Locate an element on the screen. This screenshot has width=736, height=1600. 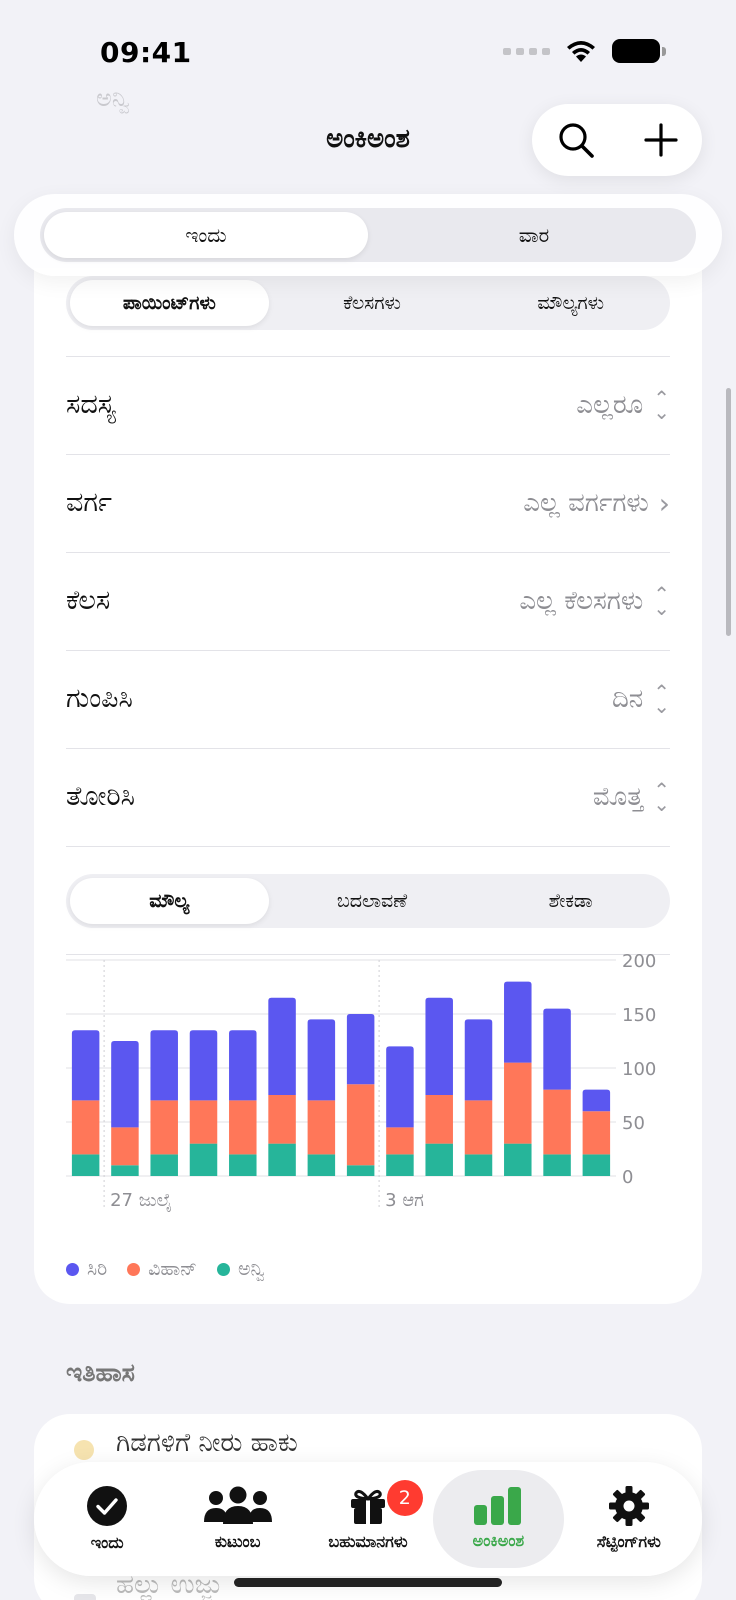
filter-value: ಎಲ್ಲರೂ is located at coordinates (610, 404).